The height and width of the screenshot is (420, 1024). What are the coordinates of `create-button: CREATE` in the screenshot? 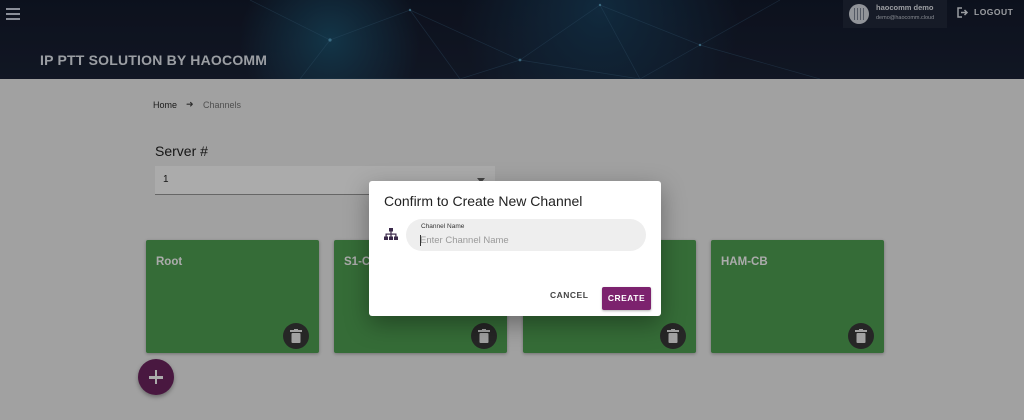 It's located at (626, 298).